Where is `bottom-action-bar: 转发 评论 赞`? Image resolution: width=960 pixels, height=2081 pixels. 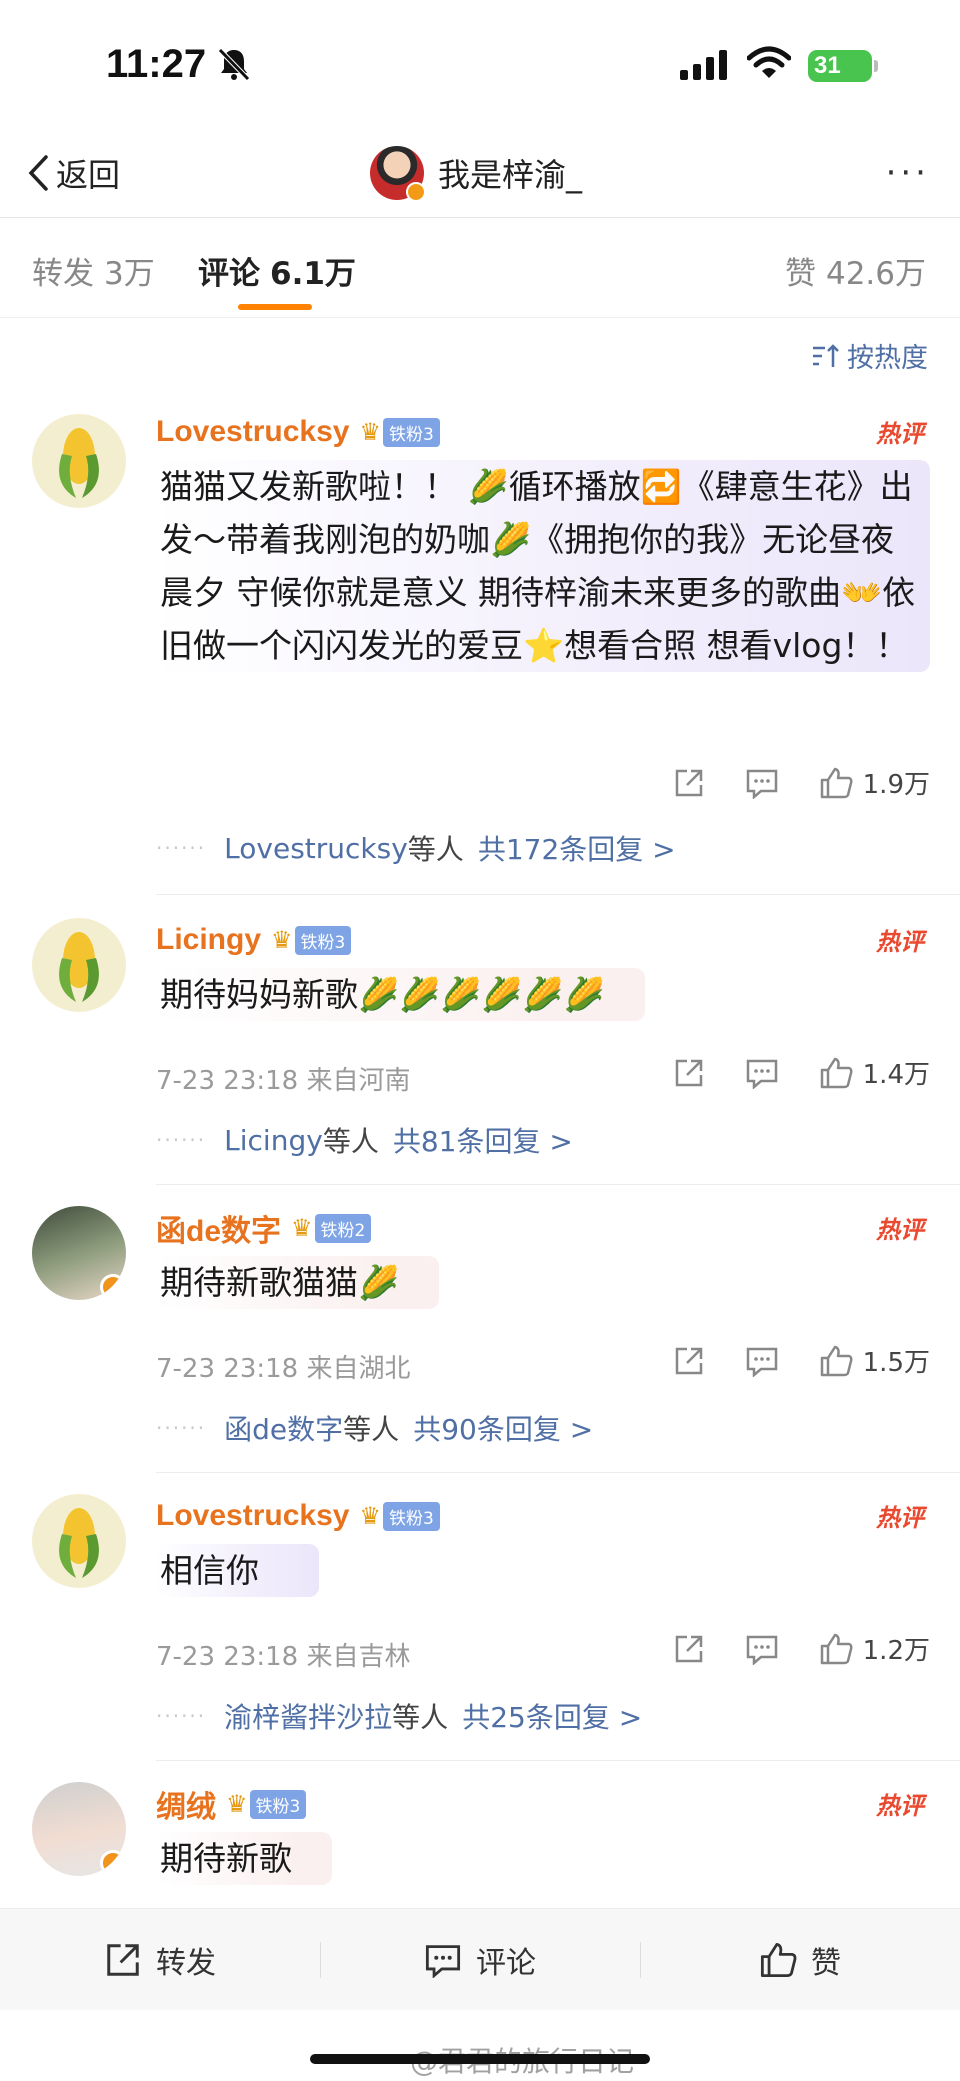
bottom-action-bar: 转发 评论 赞 is located at coordinates (480, 1959).